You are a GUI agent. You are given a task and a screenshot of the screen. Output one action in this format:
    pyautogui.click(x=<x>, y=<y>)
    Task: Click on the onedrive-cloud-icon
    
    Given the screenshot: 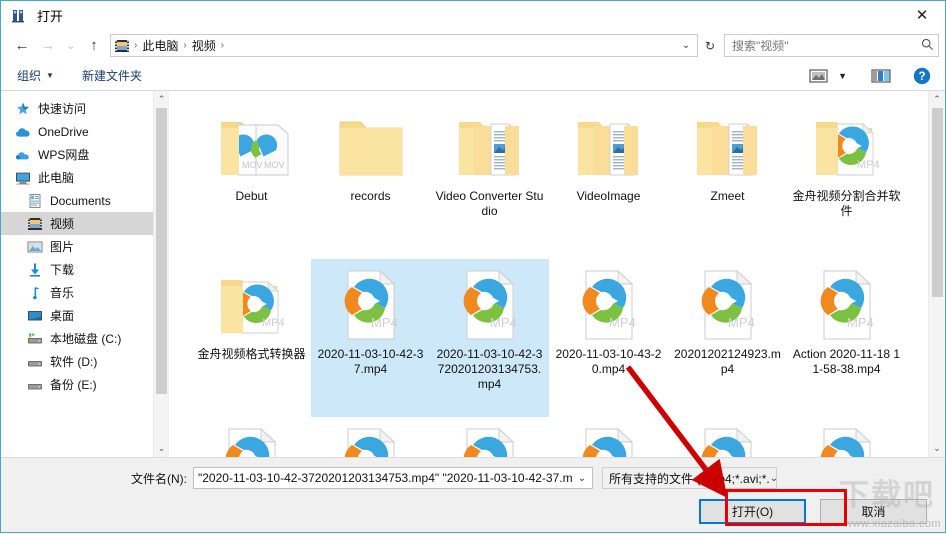 What is the action you would take?
    pyautogui.click(x=23, y=132)
    